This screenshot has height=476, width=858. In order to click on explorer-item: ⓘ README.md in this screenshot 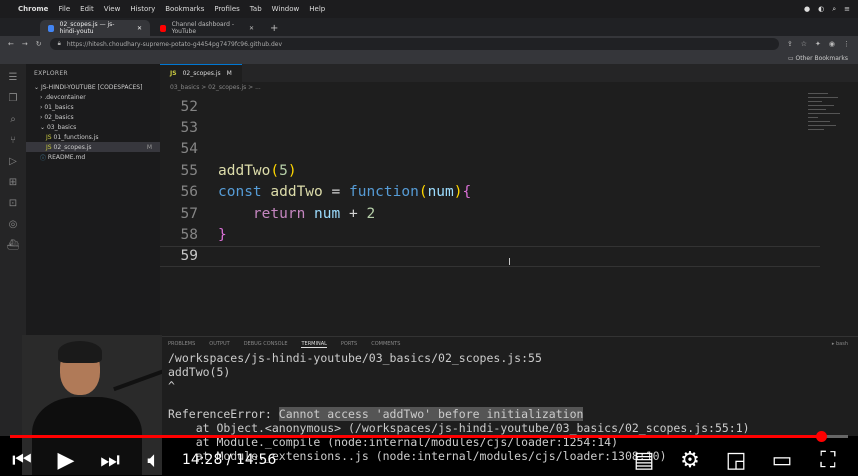, I will do `click(93, 157)`.